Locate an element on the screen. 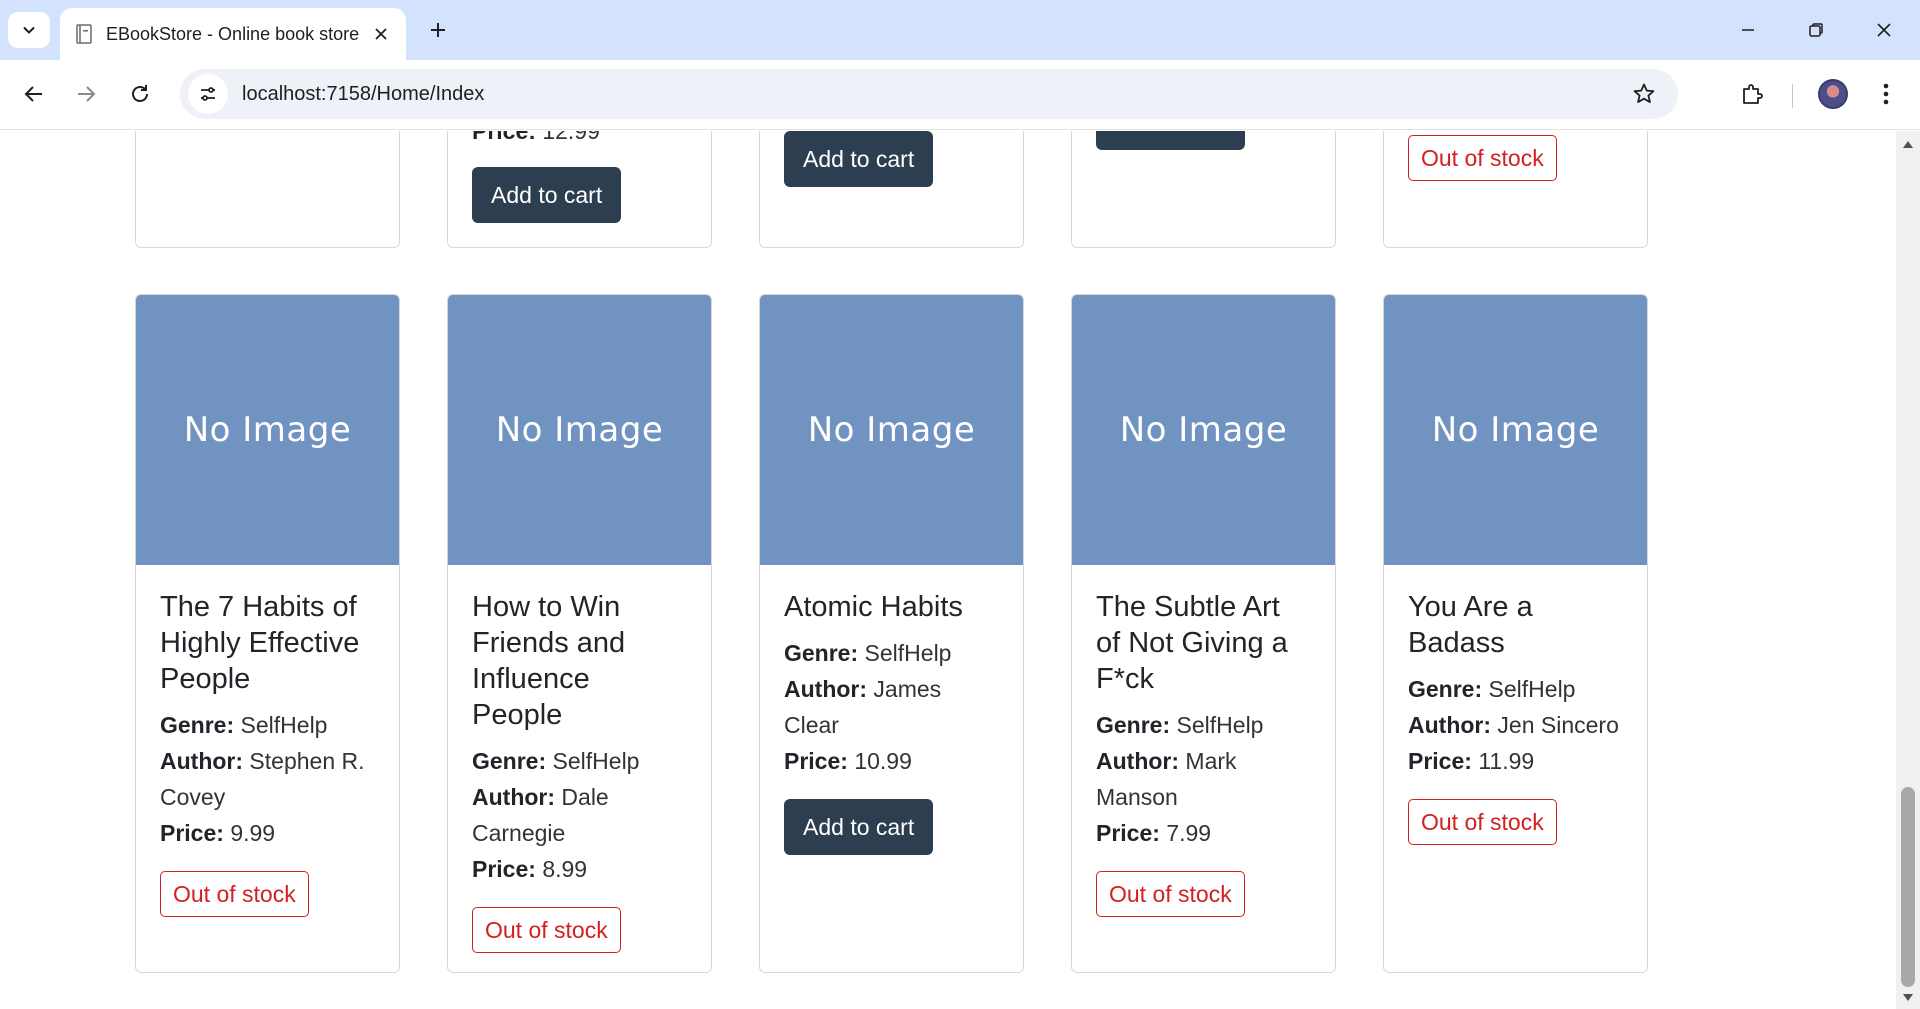 Image resolution: width=1920 pixels, height=1009 pixels. book-card-partial is located at coordinates (267, 189).